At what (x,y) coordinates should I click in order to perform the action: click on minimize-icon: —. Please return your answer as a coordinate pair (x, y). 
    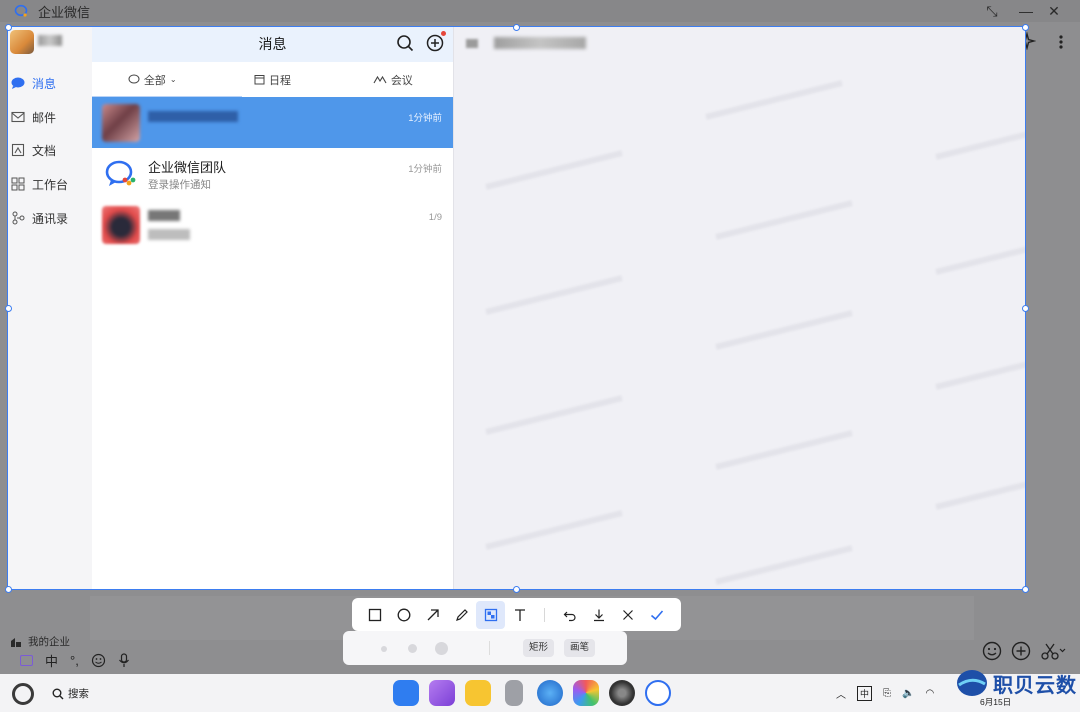
    Looking at the image, I should click on (1026, 11).